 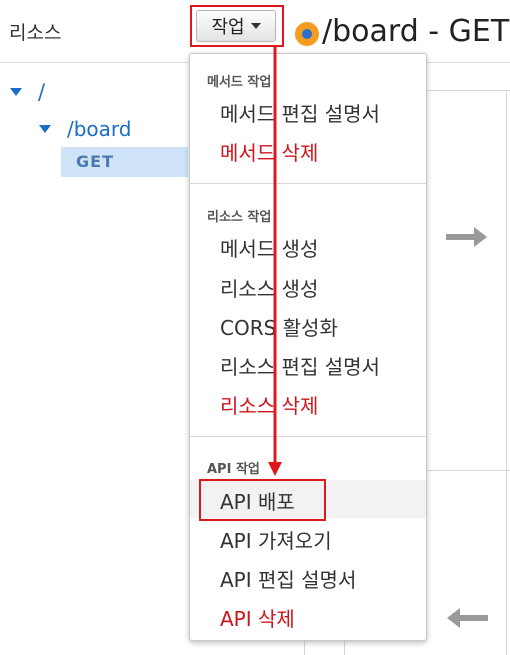 What do you see at coordinates (269, 247) in the screenshot?
I see `menu-item-create-method: 메서드 생성` at bounding box center [269, 247].